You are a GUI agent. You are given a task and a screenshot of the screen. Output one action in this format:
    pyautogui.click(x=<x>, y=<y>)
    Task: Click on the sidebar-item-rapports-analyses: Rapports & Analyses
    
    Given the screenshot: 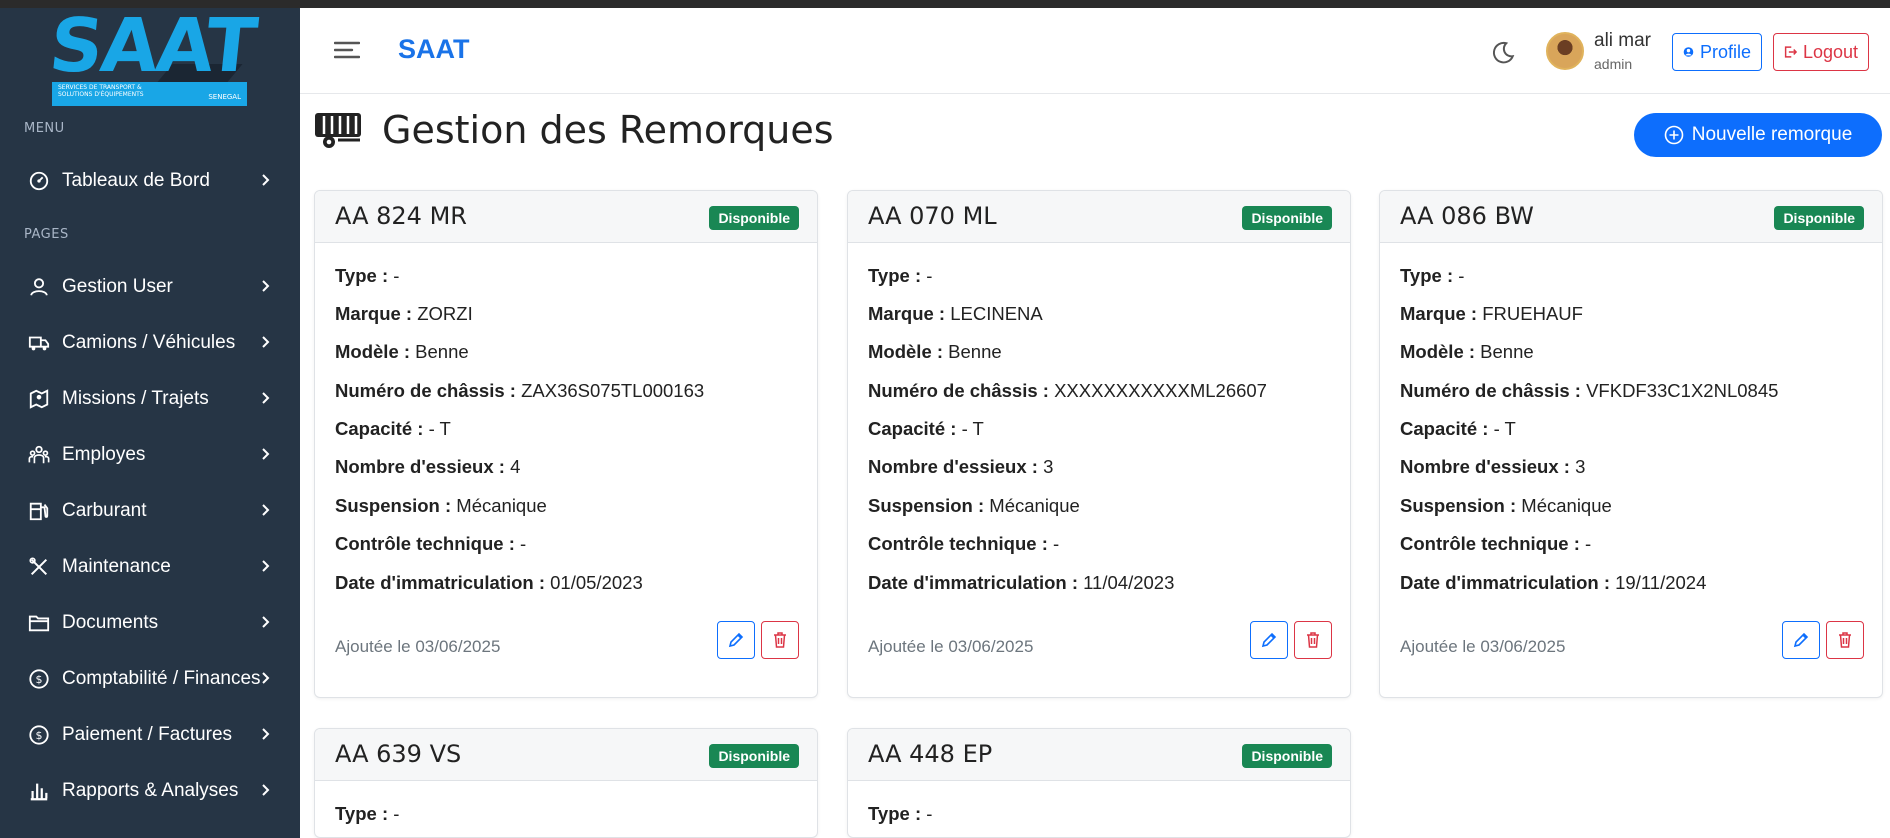 What is the action you would take?
    pyautogui.click(x=150, y=790)
    